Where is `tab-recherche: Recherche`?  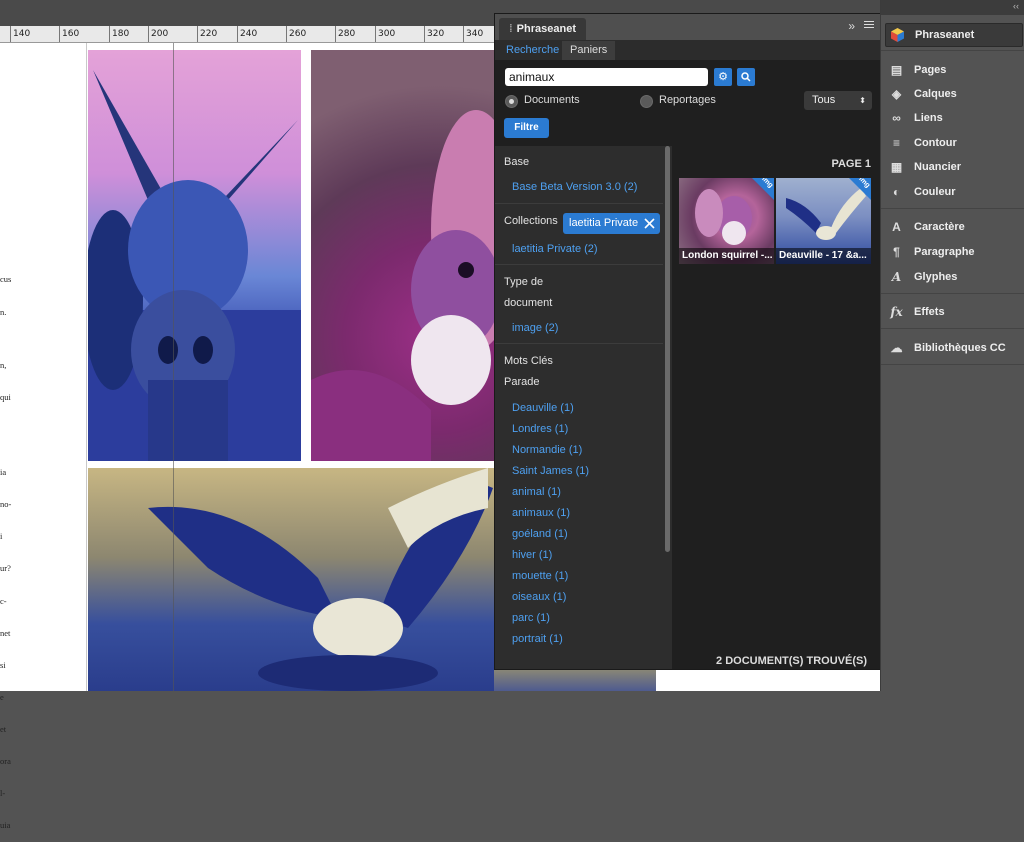
tab-recherche: Recherche is located at coordinates (532, 50).